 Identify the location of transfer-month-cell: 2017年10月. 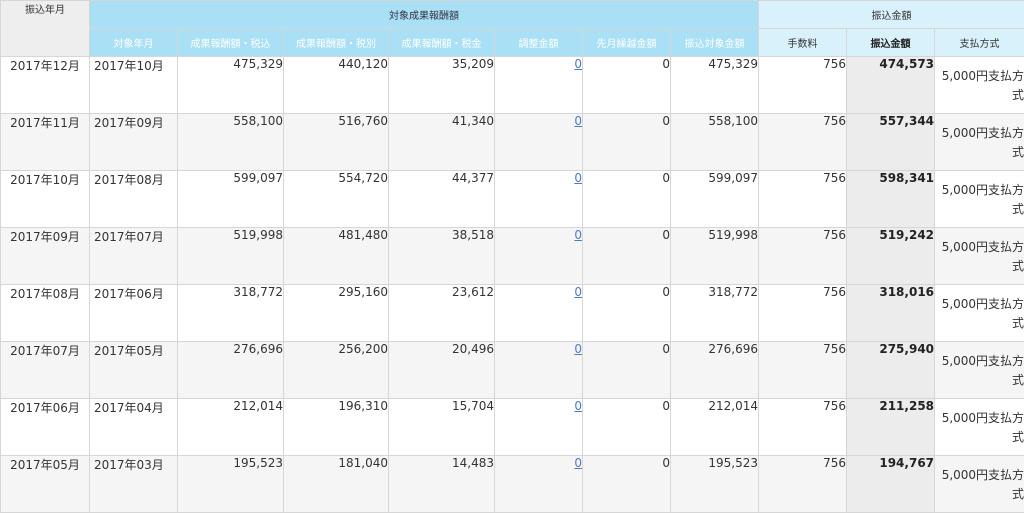
(45, 199).